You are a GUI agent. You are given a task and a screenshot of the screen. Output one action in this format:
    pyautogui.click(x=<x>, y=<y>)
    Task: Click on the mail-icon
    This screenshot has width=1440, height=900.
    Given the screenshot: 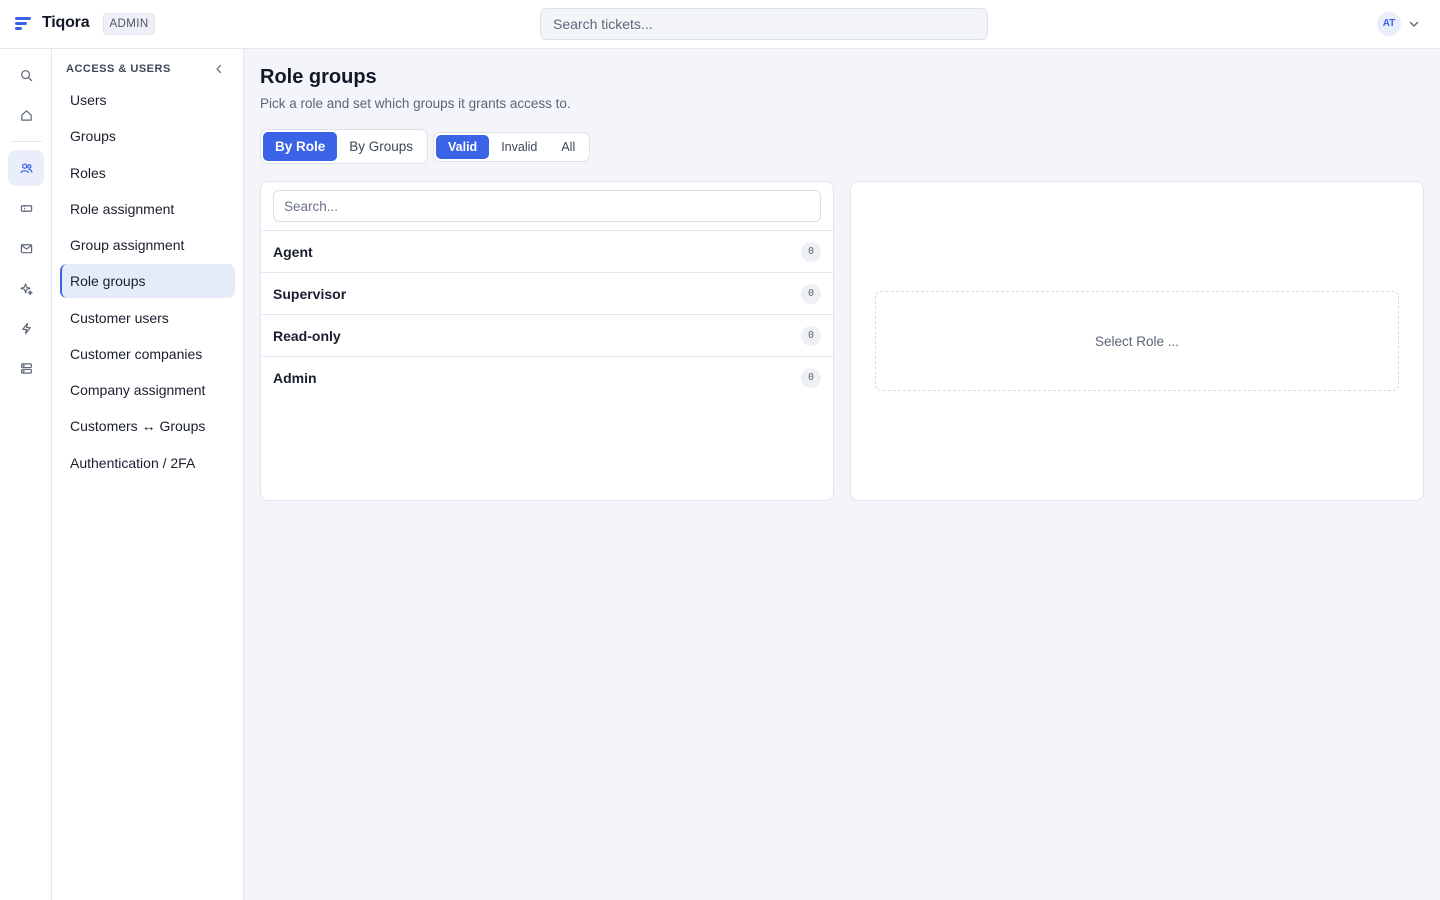 What is the action you would take?
    pyautogui.click(x=26, y=248)
    